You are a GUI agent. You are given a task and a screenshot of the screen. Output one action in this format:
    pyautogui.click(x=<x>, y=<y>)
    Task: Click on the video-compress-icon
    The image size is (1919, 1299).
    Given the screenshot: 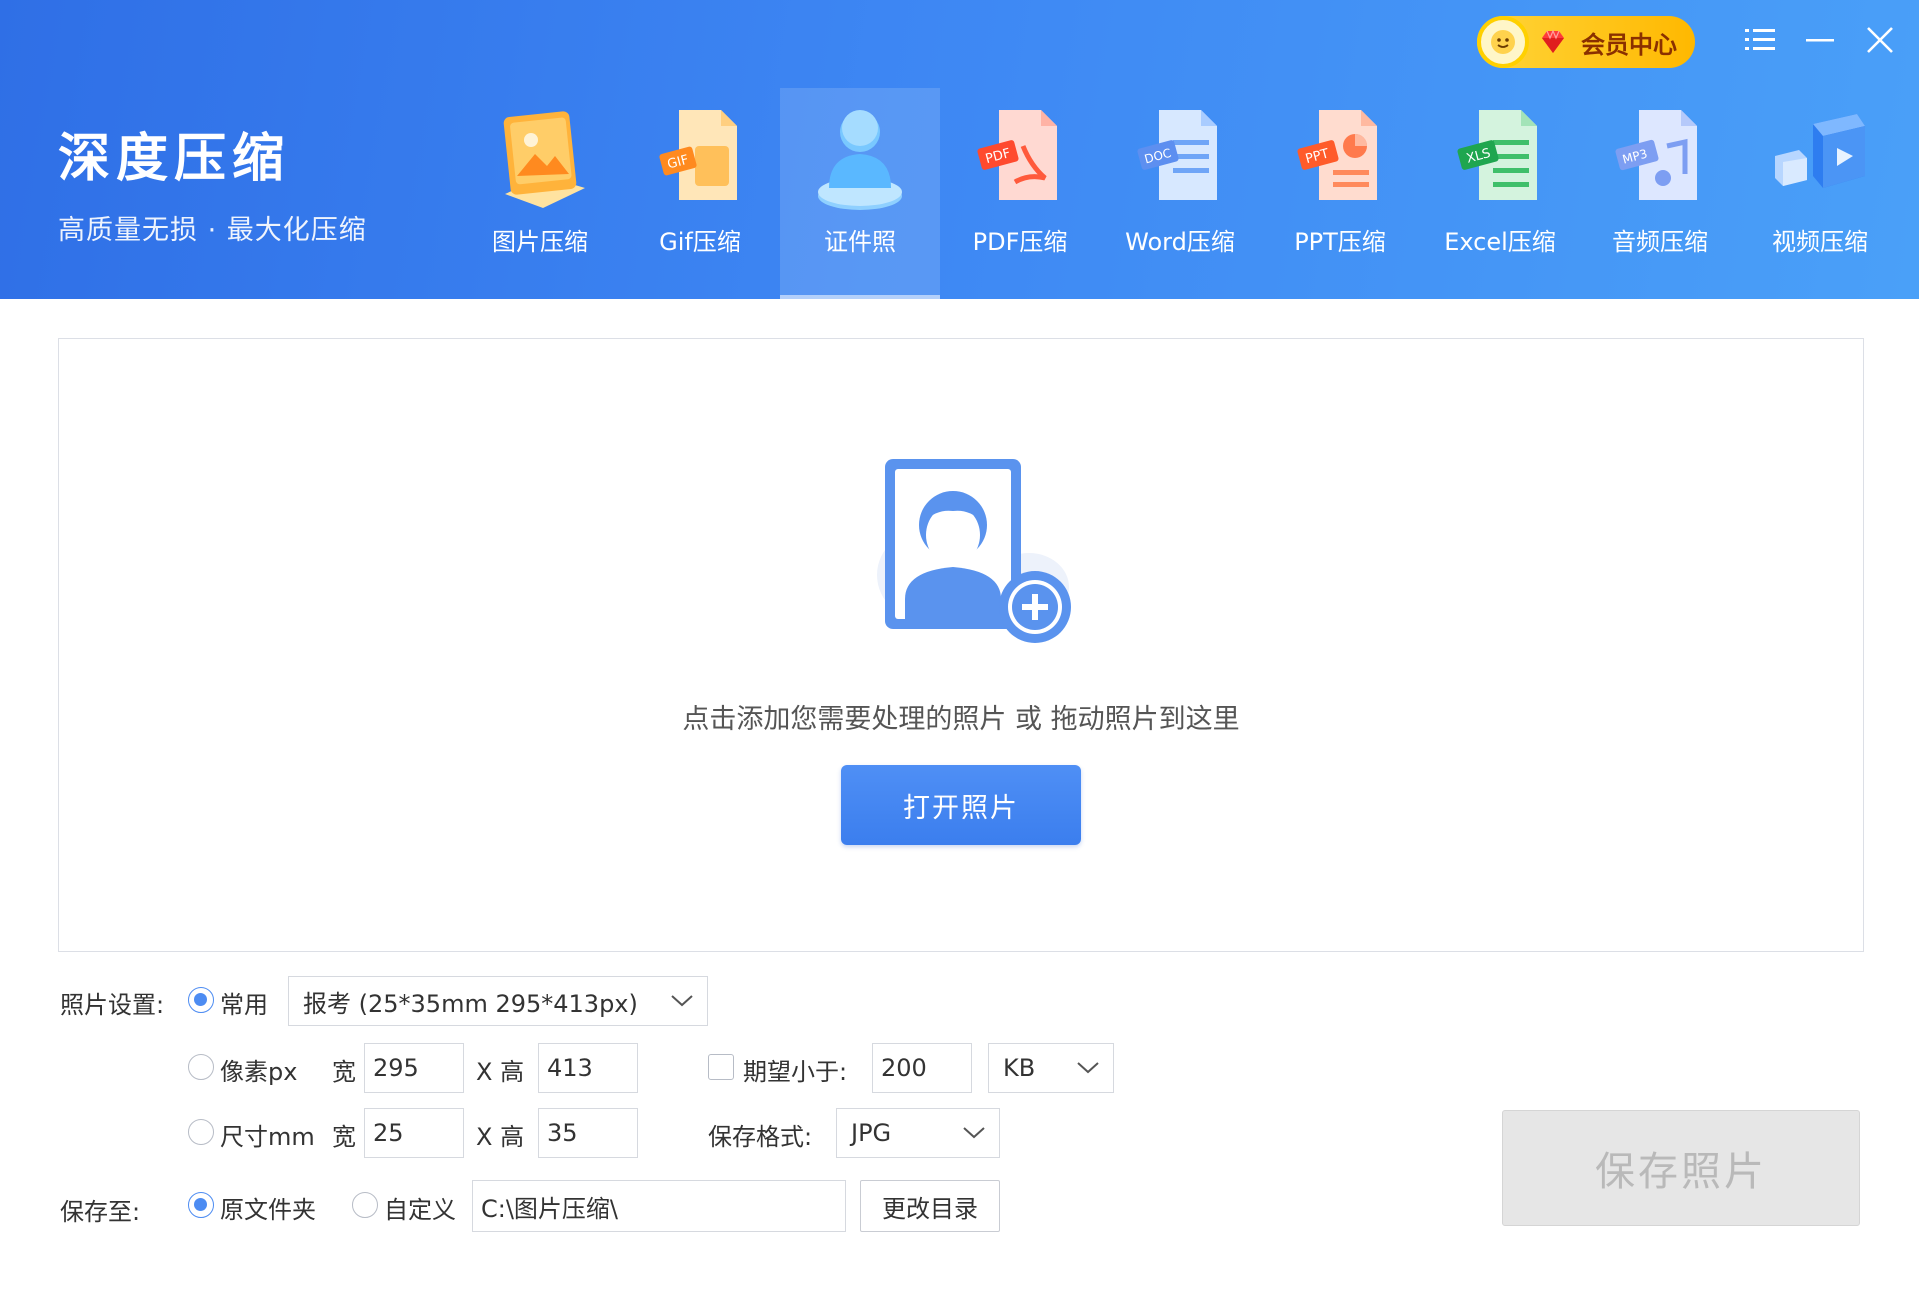 What is the action you would take?
    pyautogui.click(x=1820, y=151)
    